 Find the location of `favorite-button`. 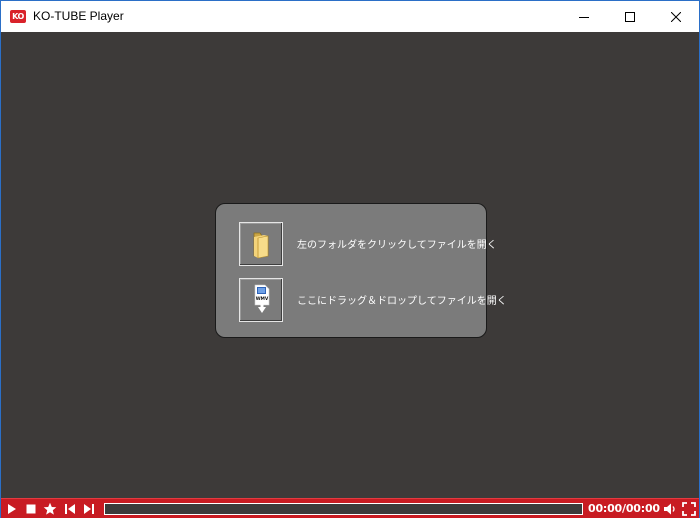

favorite-button is located at coordinates (50, 509).